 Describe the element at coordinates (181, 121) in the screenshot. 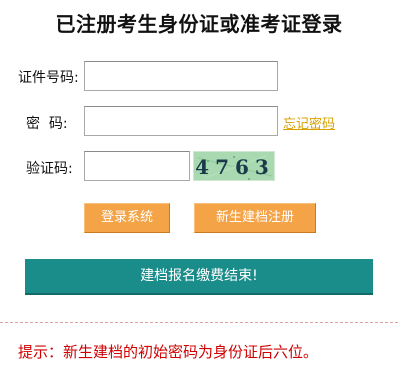

I see `password-input` at that location.